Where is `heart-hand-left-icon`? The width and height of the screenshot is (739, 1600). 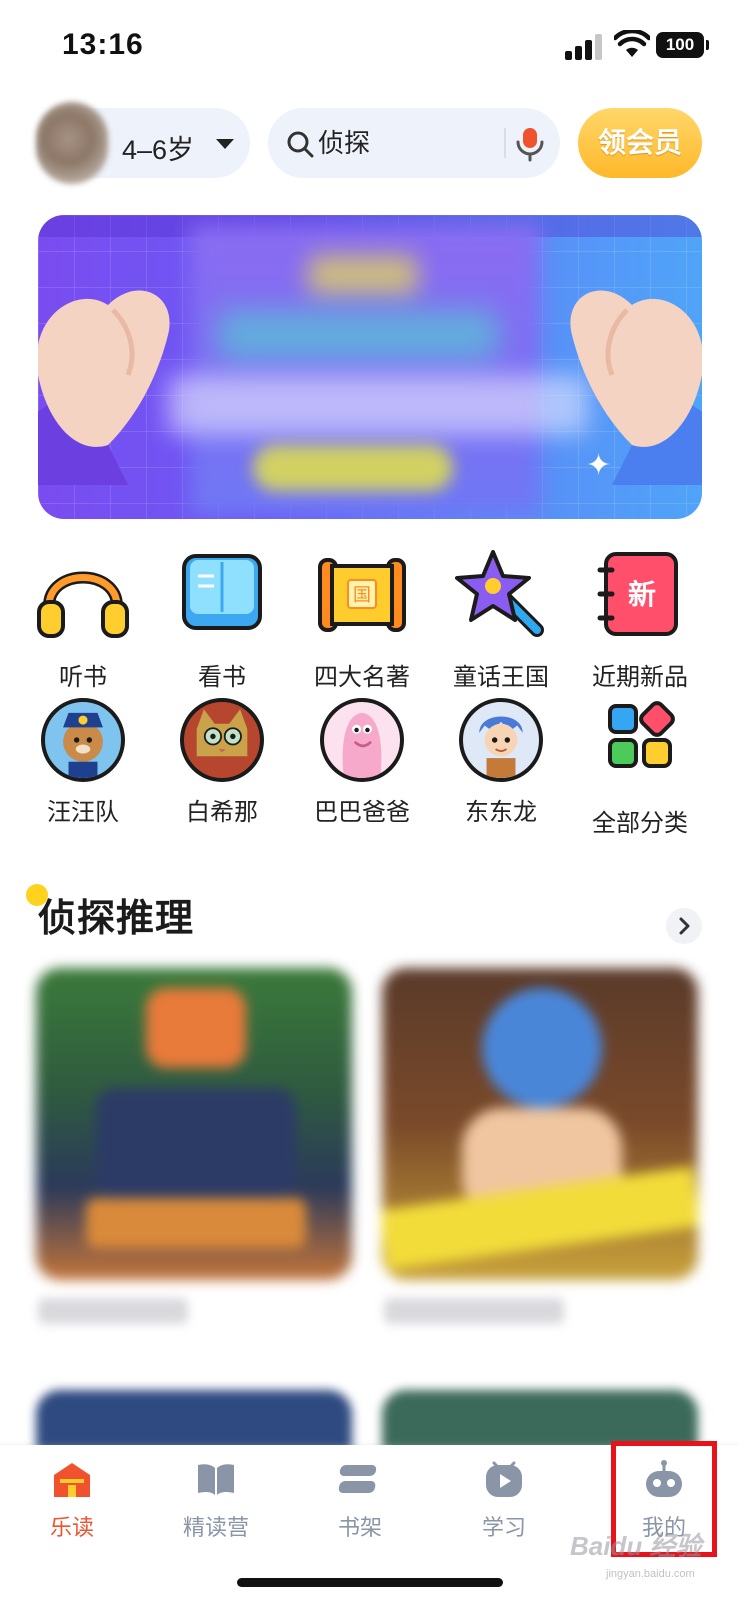 heart-hand-left-icon is located at coordinates (104, 387).